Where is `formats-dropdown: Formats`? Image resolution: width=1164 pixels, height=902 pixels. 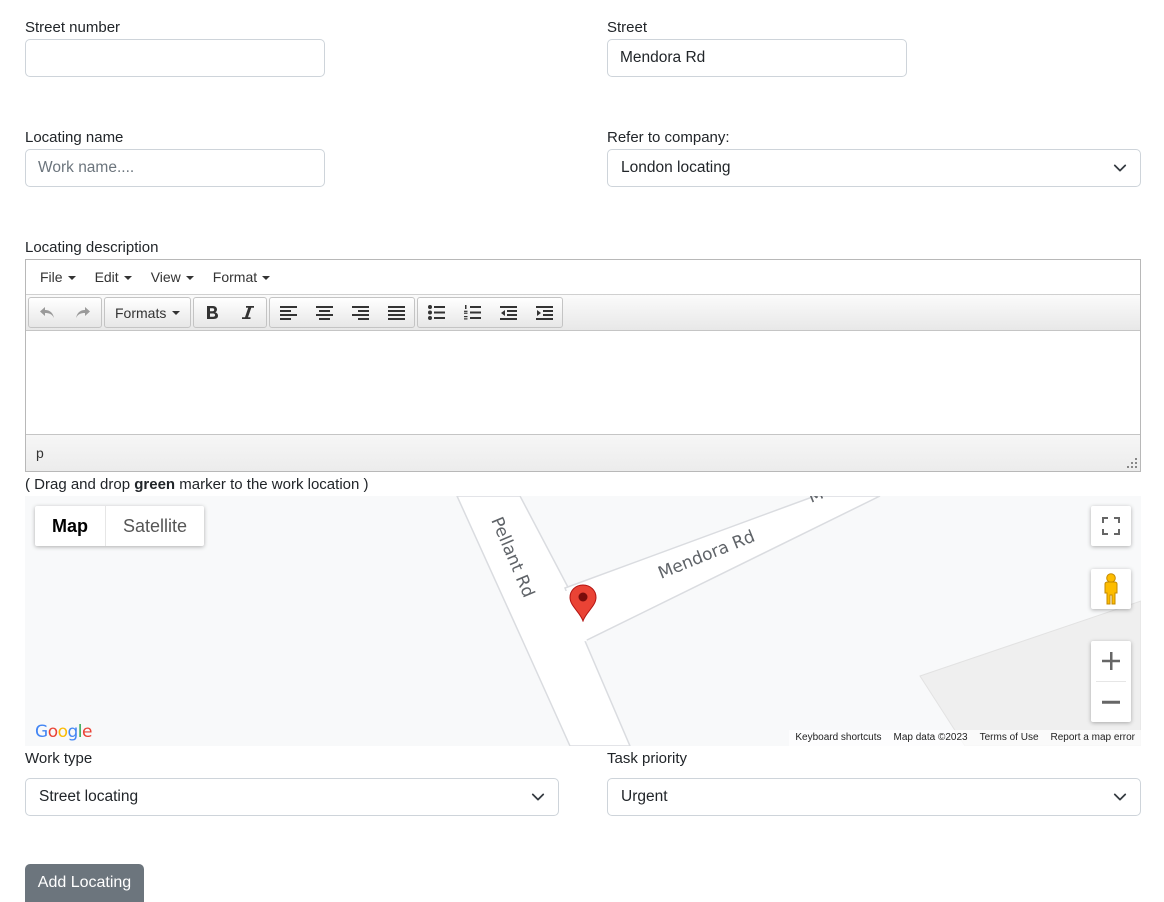 formats-dropdown: Formats is located at coordinates (147, 312).